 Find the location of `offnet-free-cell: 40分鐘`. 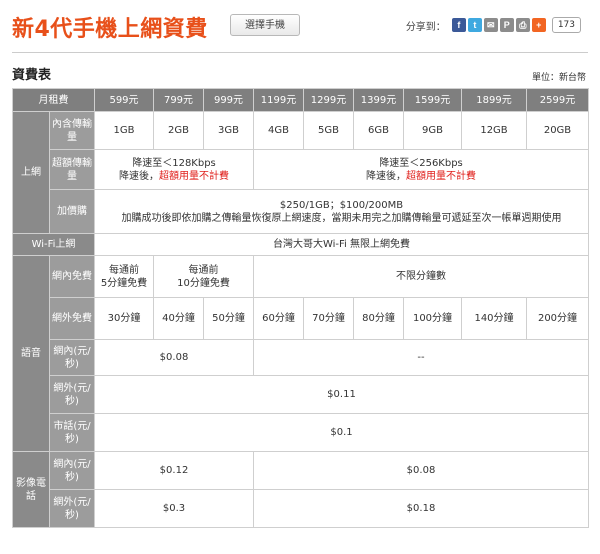

offnet-free-cell: 40分鐘 is located at coordinates (178, 318).